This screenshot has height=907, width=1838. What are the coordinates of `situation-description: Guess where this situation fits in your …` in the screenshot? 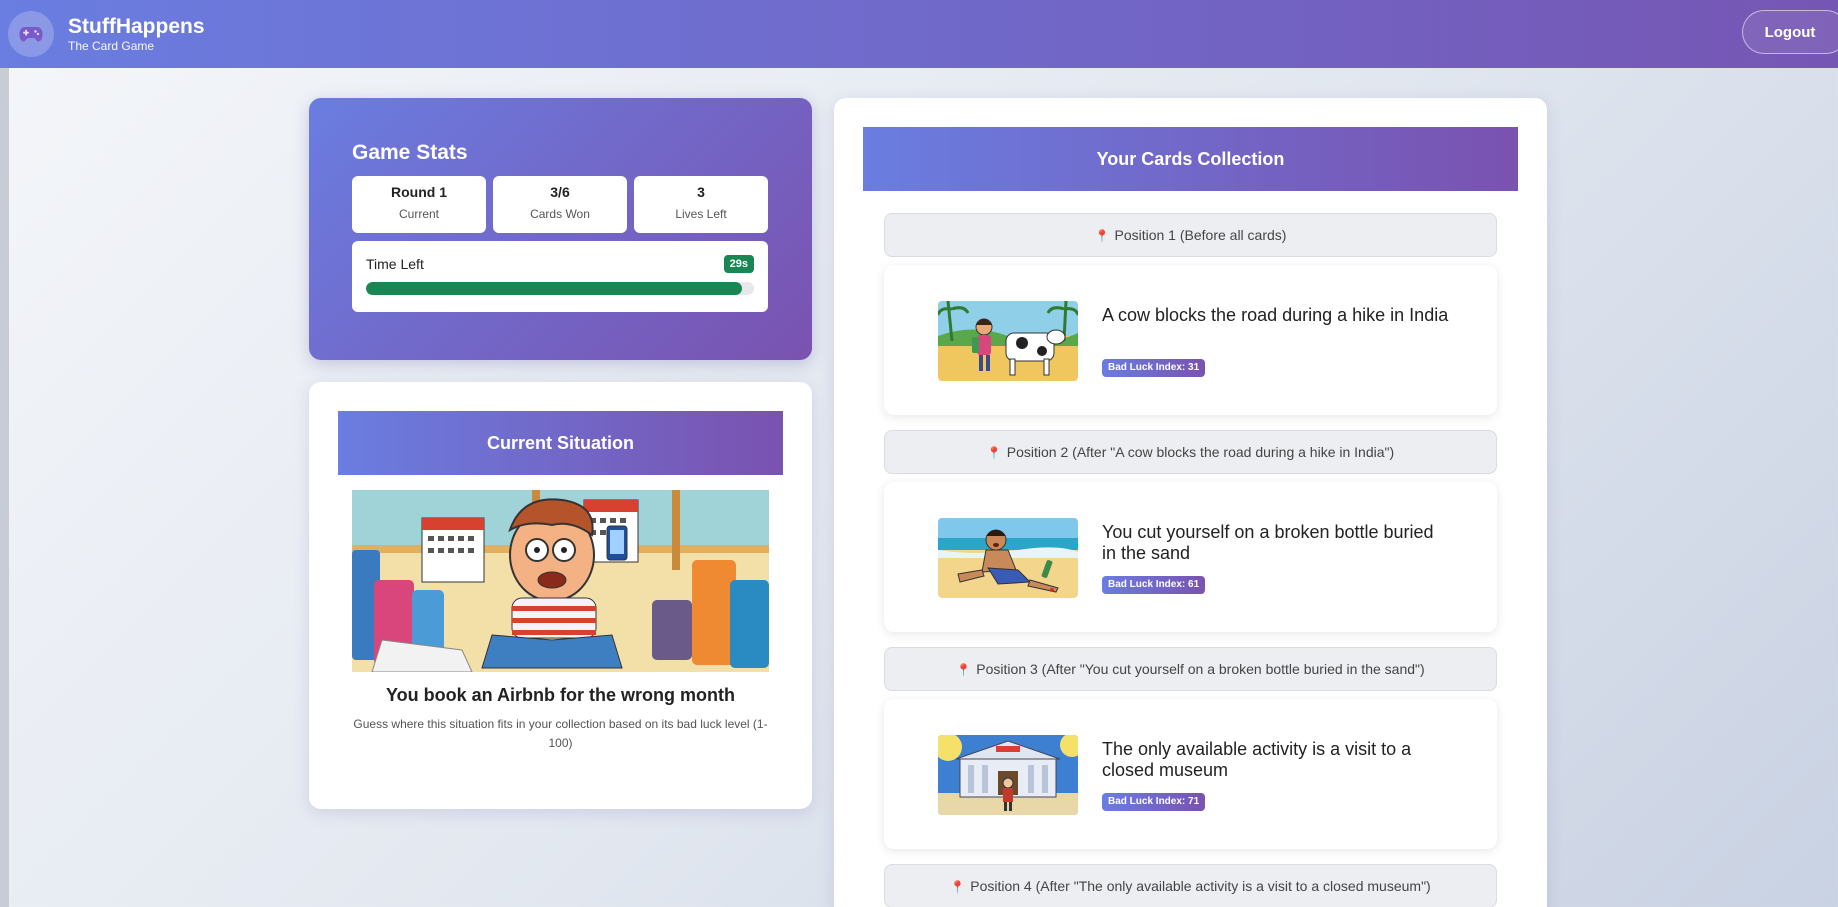 It's located at (560, 733).